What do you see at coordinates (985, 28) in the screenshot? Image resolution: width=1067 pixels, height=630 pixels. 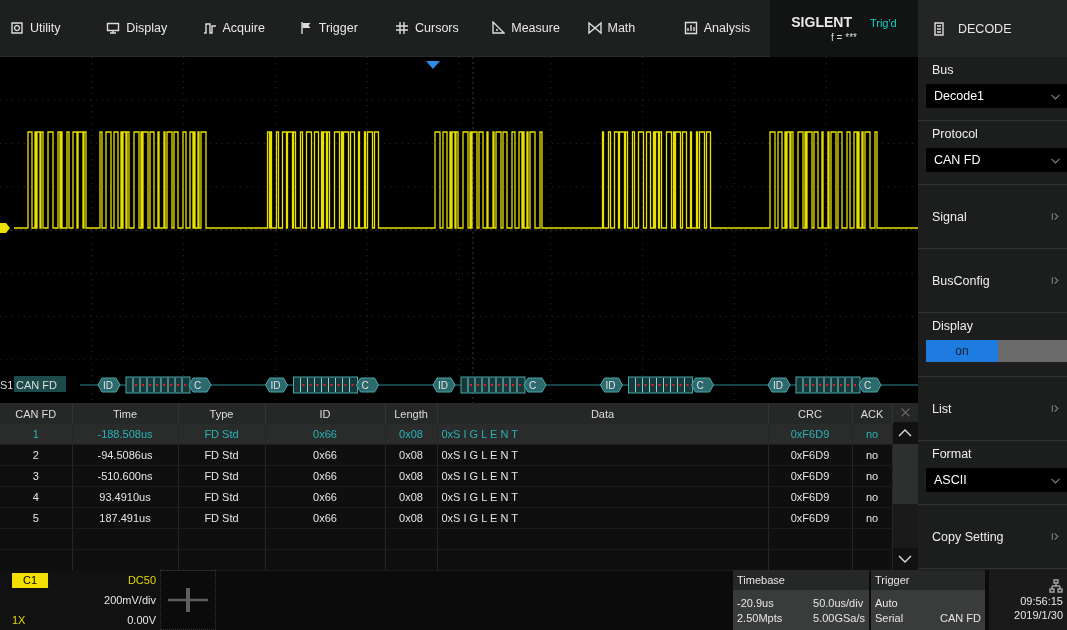 I see `menu-title: DECODE` at bounding box center [985, 28].